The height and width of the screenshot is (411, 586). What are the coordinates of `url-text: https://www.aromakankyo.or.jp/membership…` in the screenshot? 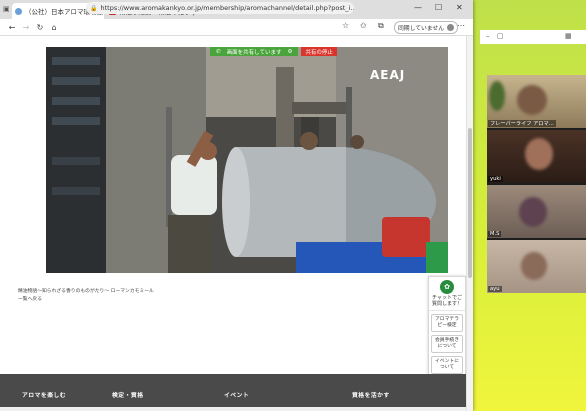 It's located at (227, 8).